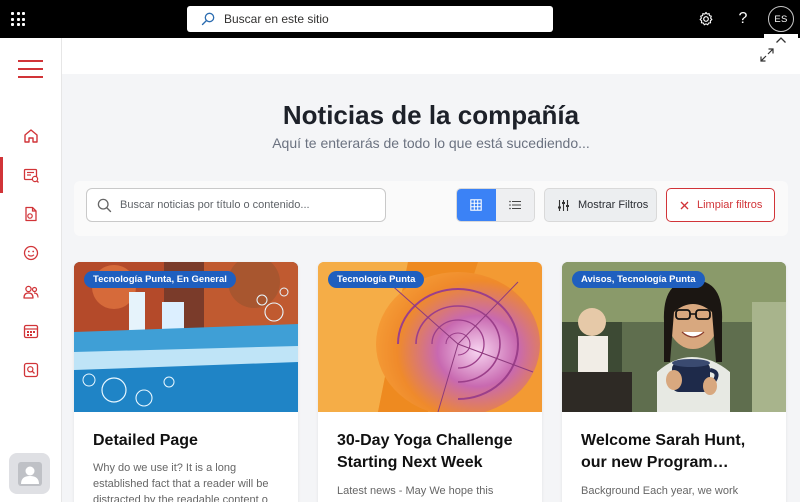 The height and width of the screenshot is (502, 800). Describe the element at coordinates (730, 205) in the screenshot. I see `clear-filters-label: Limpiar filtros` at that location.